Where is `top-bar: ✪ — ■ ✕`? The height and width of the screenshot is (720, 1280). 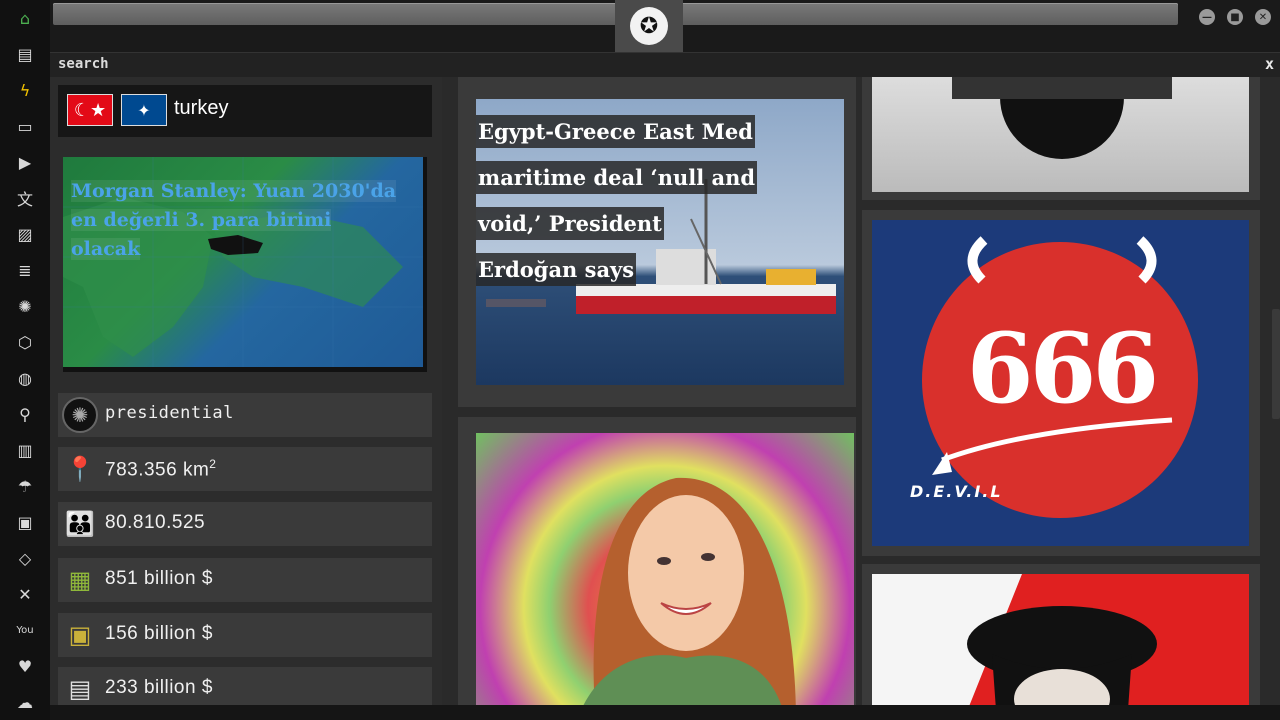
top-bar: ✪ — ■ ✕ is located at coordinates (665, 26).